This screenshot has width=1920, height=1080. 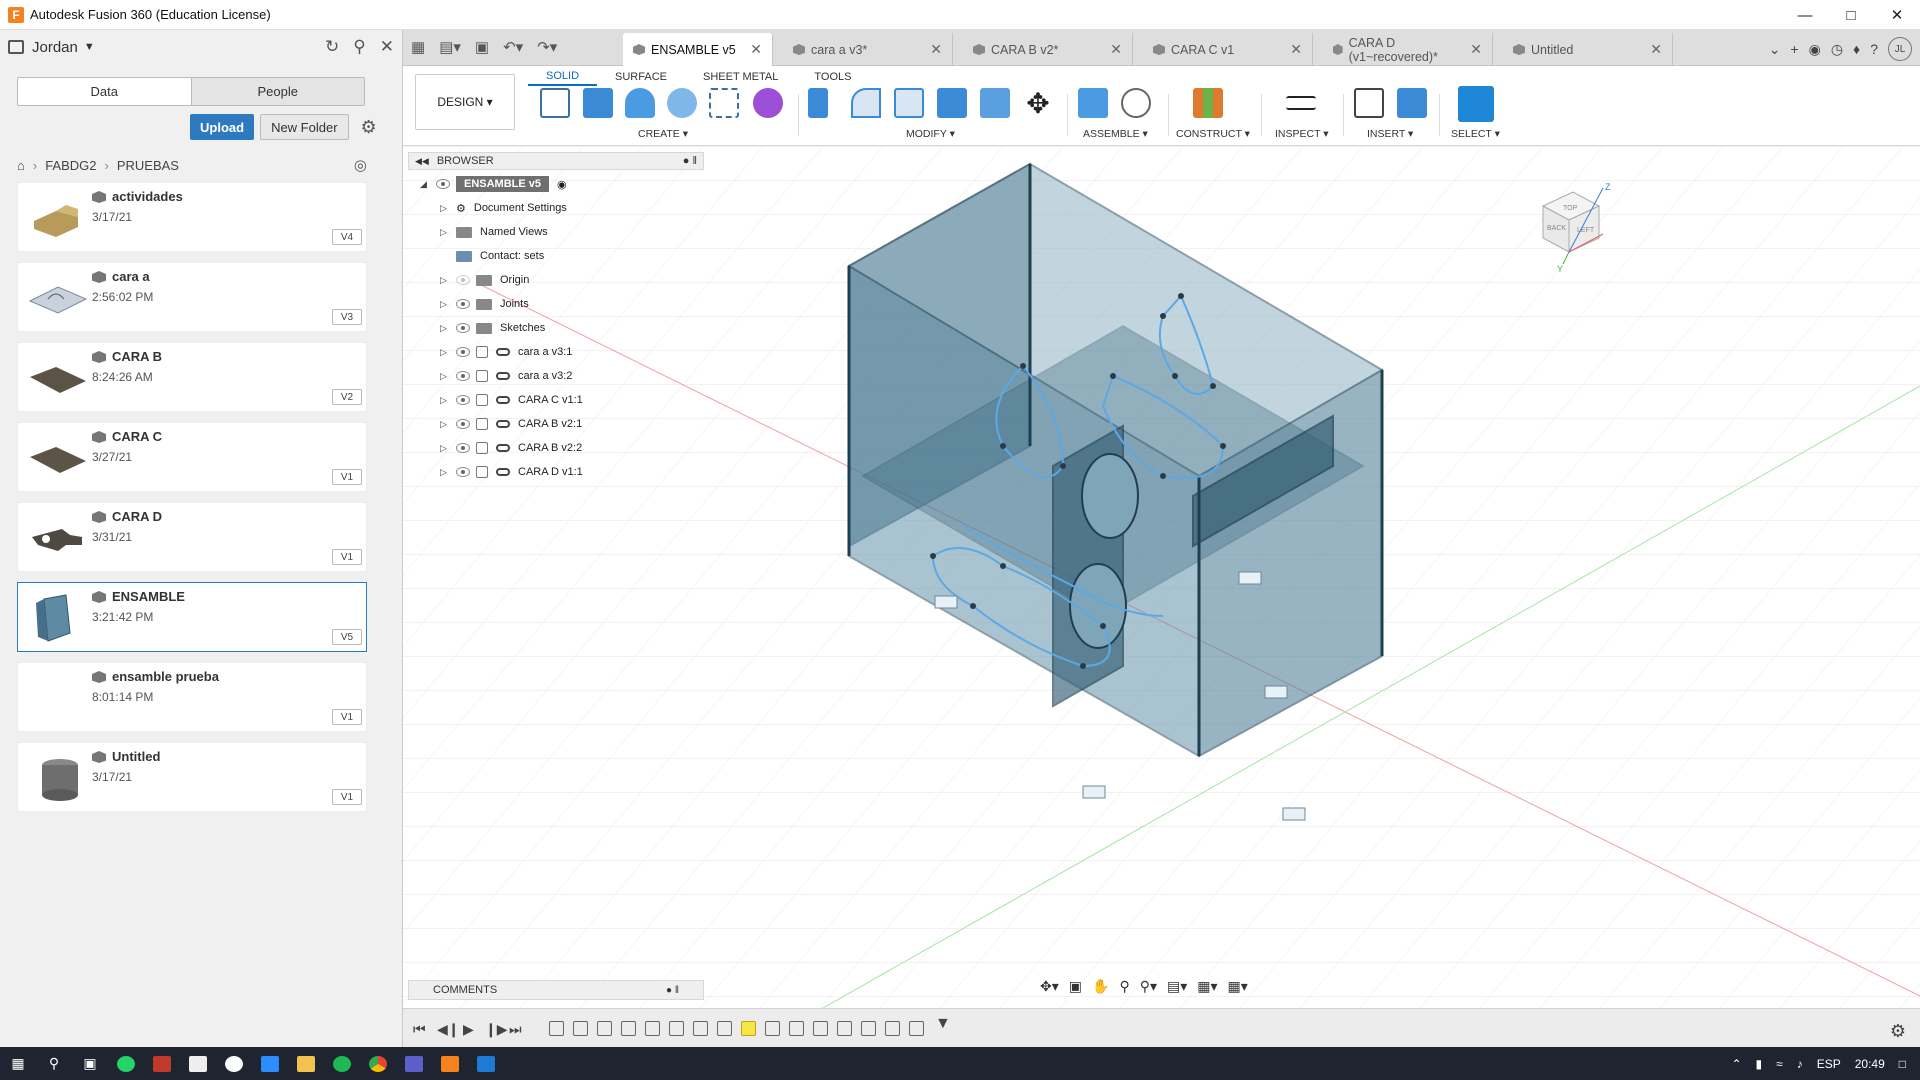 I want to click on construct-menu: CONSTRUCT ▾, so click(x=1213, y=134).